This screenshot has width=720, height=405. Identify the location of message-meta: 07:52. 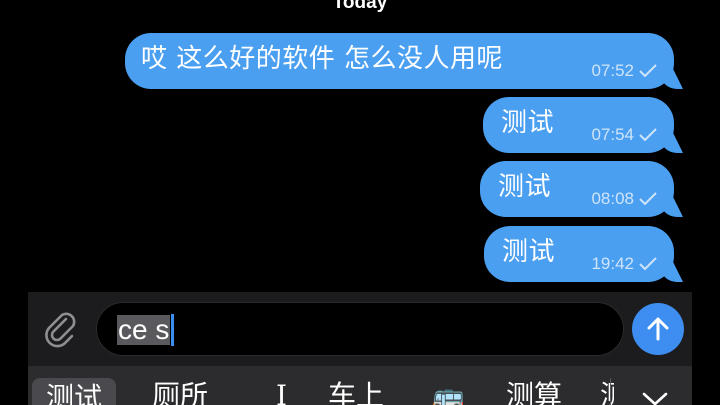
(624, 71).